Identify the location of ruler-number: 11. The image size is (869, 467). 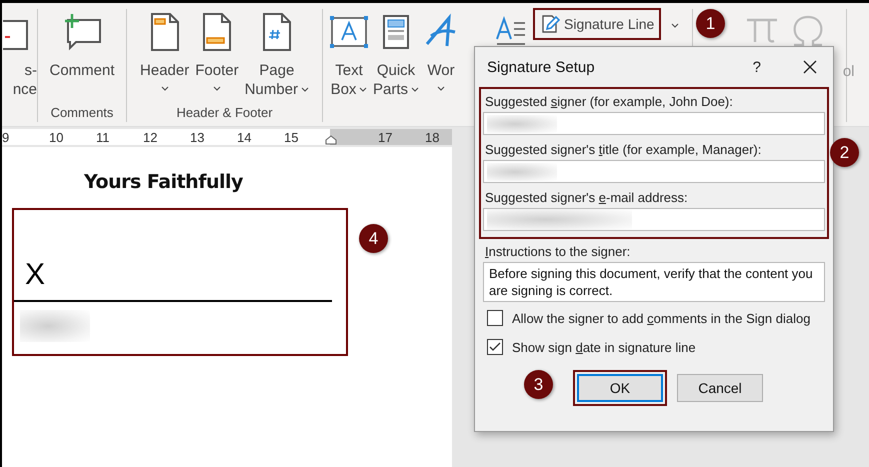
(103, 137).